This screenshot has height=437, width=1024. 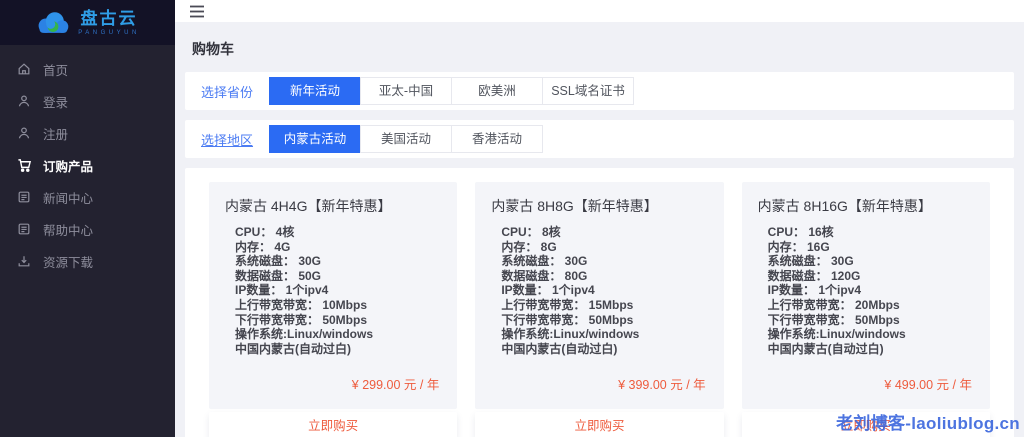 I want to click on product-spec: 数据磁盘： 120G, so click(x=814, y=275).